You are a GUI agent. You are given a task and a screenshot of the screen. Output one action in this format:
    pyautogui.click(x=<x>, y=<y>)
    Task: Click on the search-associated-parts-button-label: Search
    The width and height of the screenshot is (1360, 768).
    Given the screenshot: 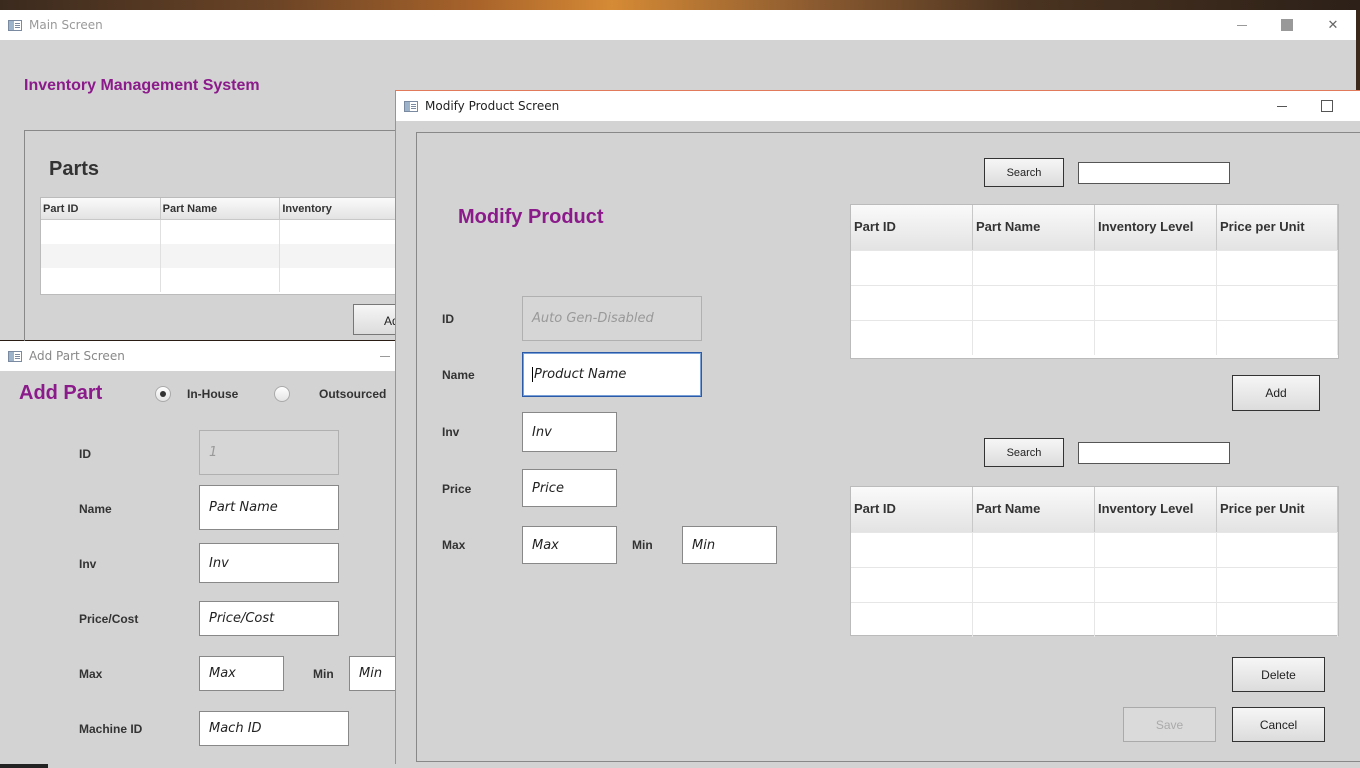 What is the action you would take?
    pyautogui.click(x=1024, y=452)
    